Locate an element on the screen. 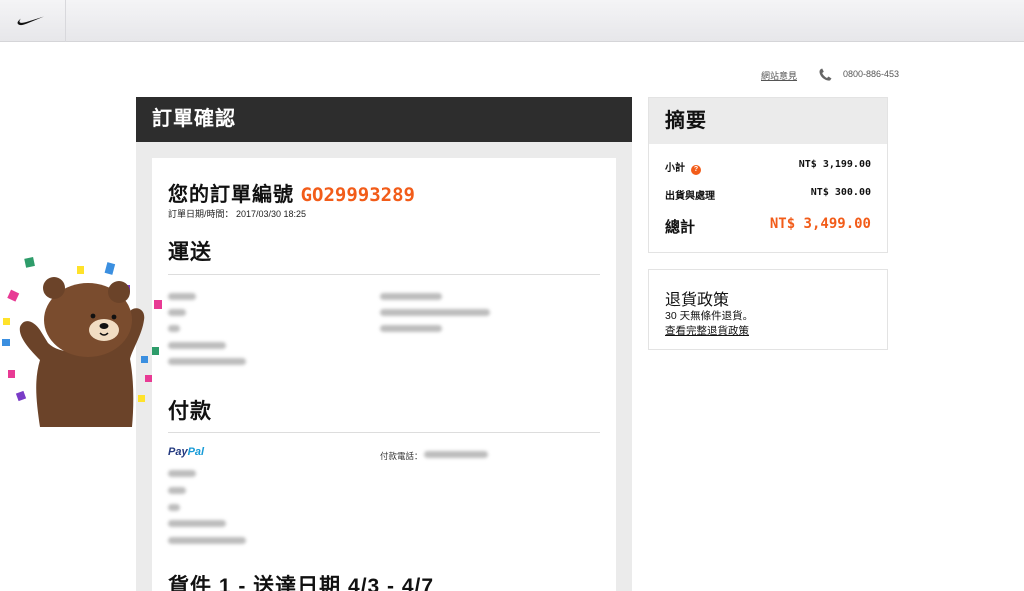 The width and height of the screenshot is (1024, 591). order-heading: 您的訂單編號 GO29993289 is located at coordinates (291, 192).